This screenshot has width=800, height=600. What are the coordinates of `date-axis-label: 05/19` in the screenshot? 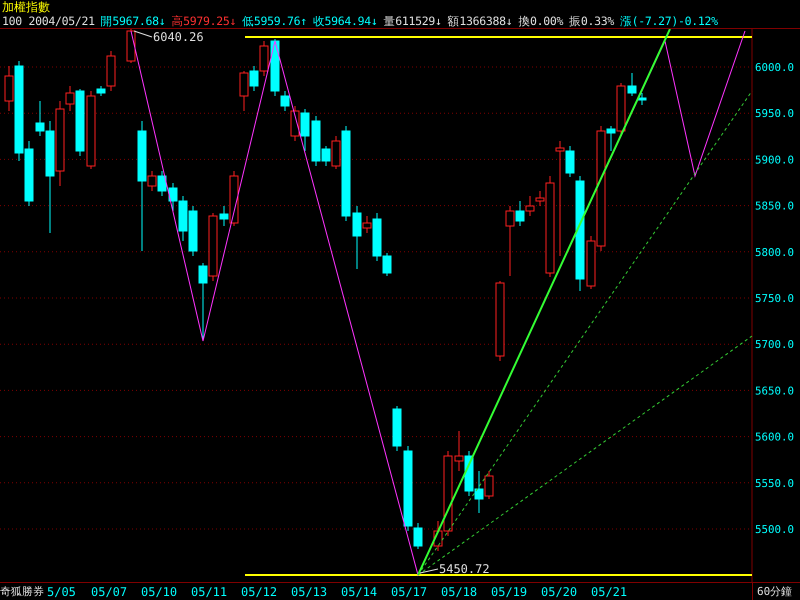 It's located at (509, 592).